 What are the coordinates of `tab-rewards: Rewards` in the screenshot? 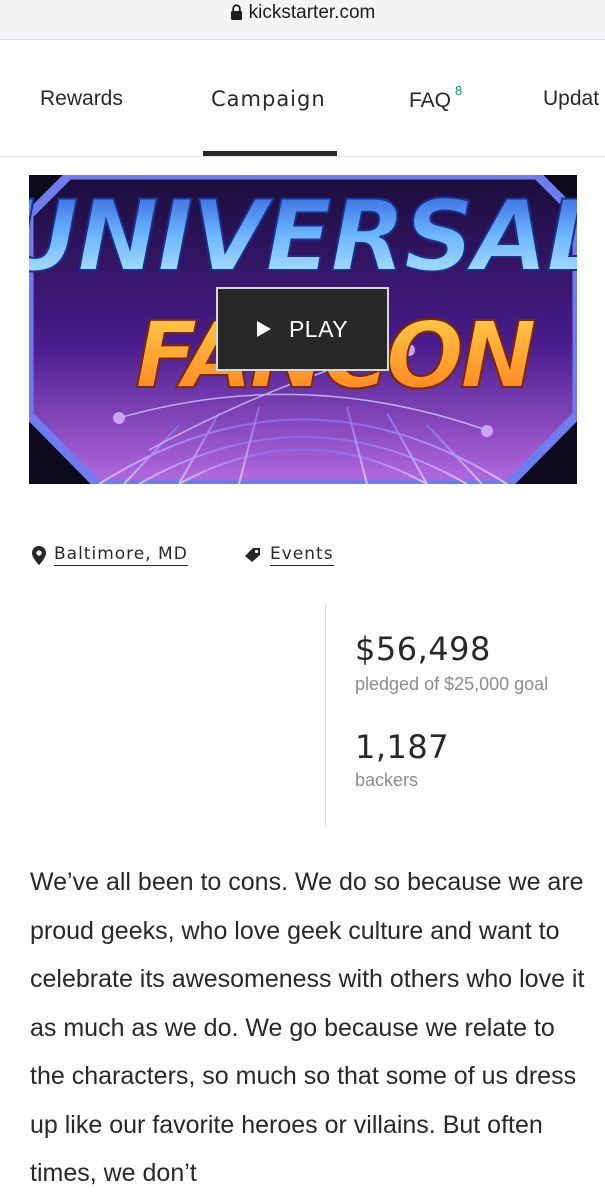 It's located at (81, 99).